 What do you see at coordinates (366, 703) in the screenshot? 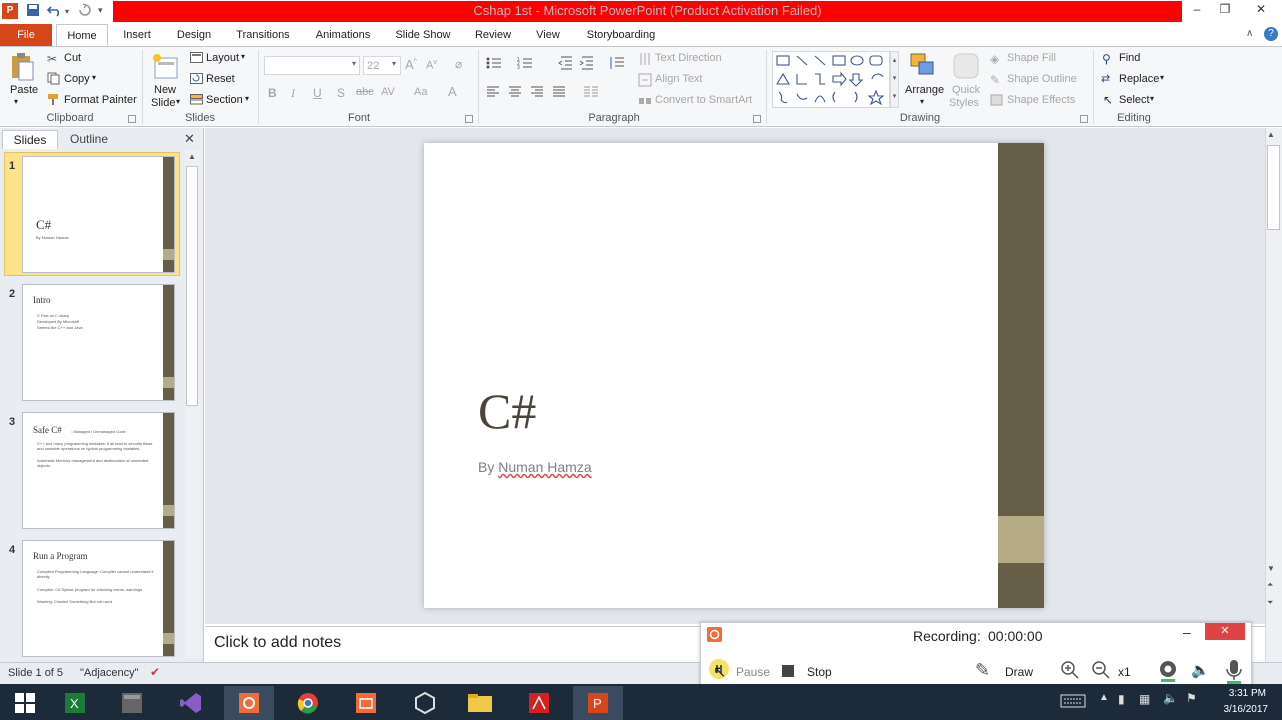
I see `screenshot-tool-taskbar-icon` at bounding box center [366, 703].